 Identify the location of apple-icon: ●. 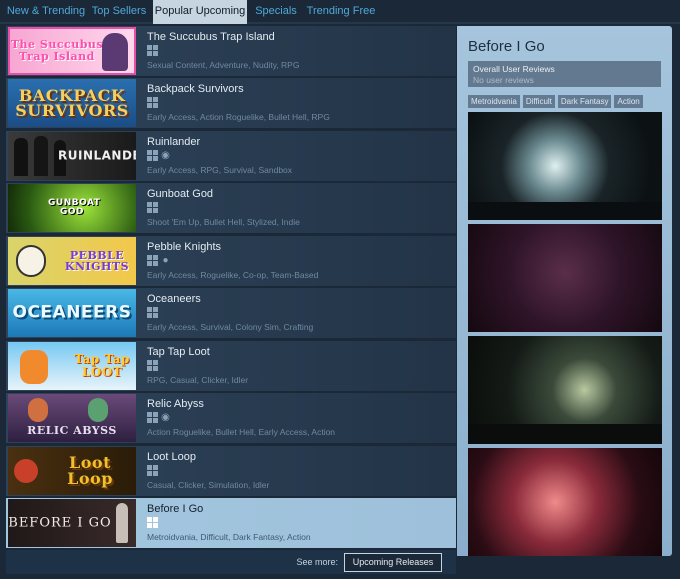
(165, 260).